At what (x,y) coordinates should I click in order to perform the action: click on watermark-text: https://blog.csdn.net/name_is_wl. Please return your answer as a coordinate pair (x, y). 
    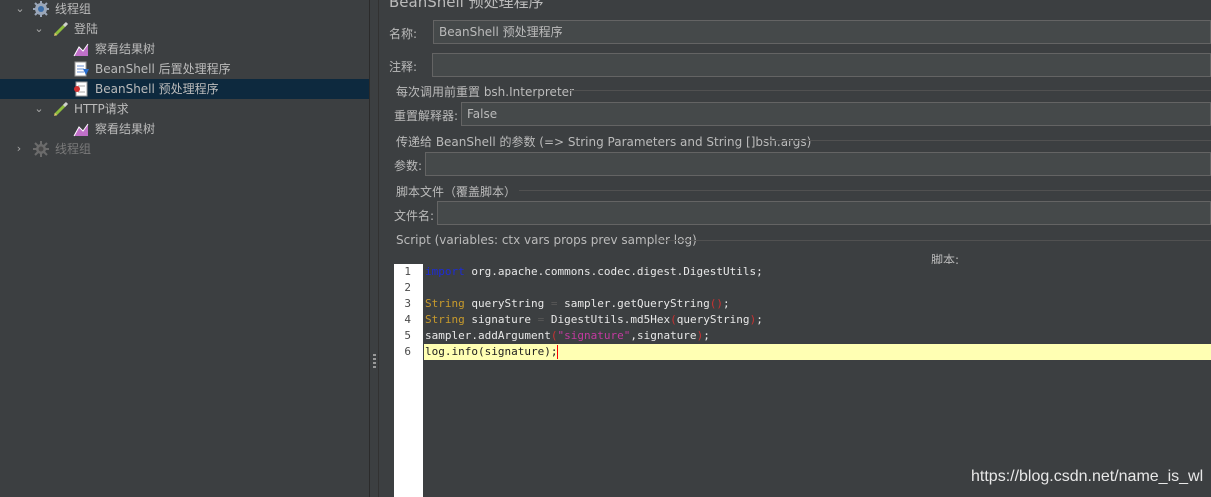
    Looking at the image, I should click on (1087, 476).